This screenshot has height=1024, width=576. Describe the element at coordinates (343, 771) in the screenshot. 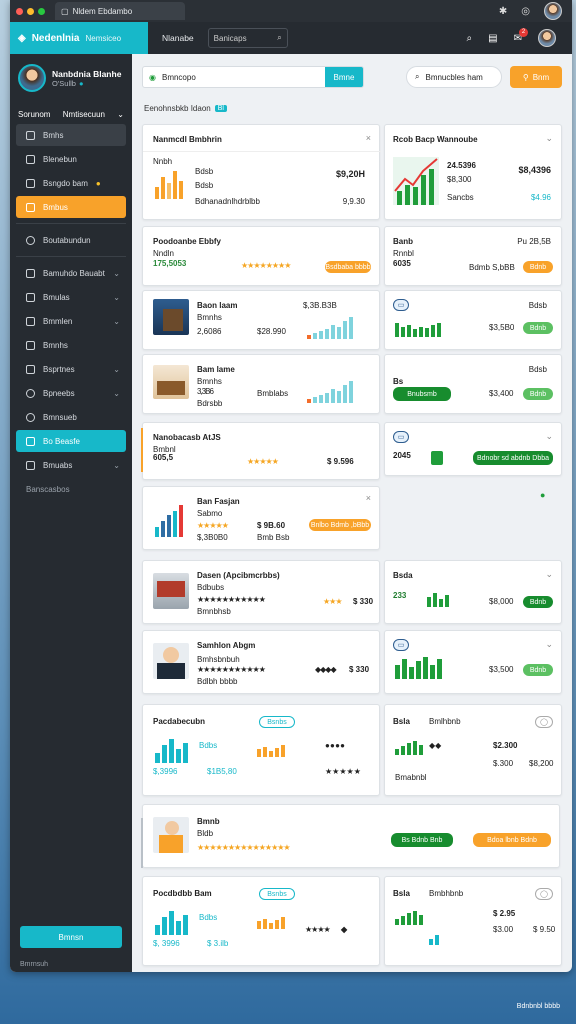

I see `rating-stars: ★★★★★` at that location.